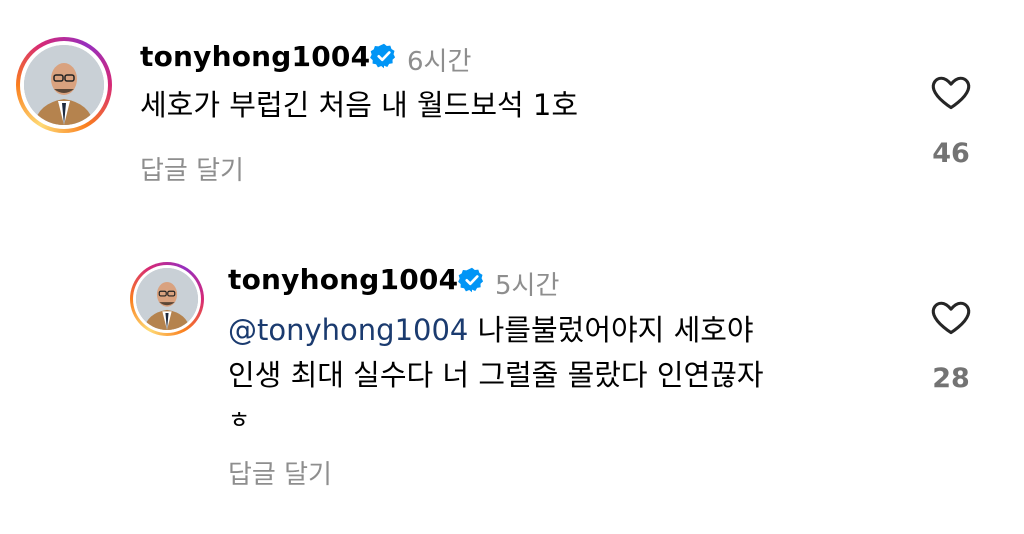 The width and height of the screenshot is (1024, 534). I want to click on like-count: 28, so click(951, 378).